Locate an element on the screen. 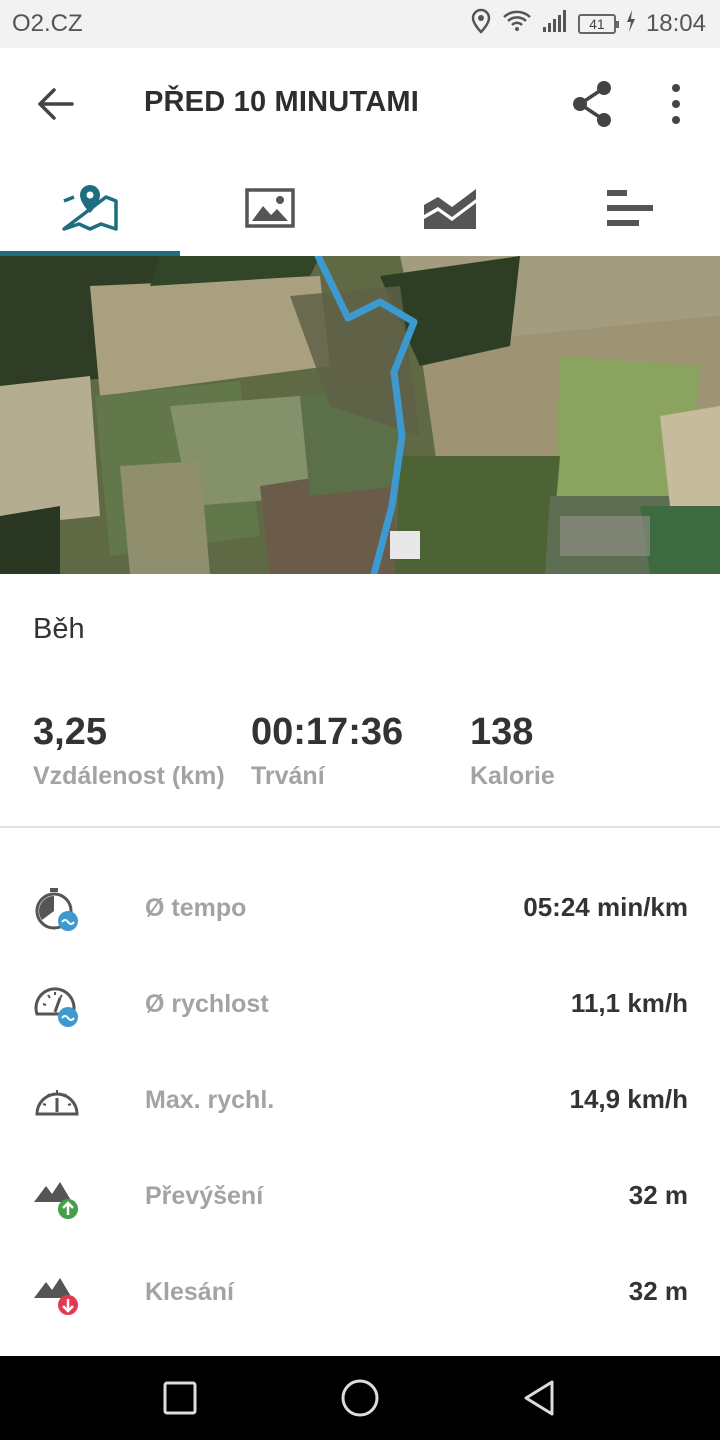 This screenshot has height=1440, width=720. stat-row-descent: Klesání 32 m is located at coordinates (360, 1294).